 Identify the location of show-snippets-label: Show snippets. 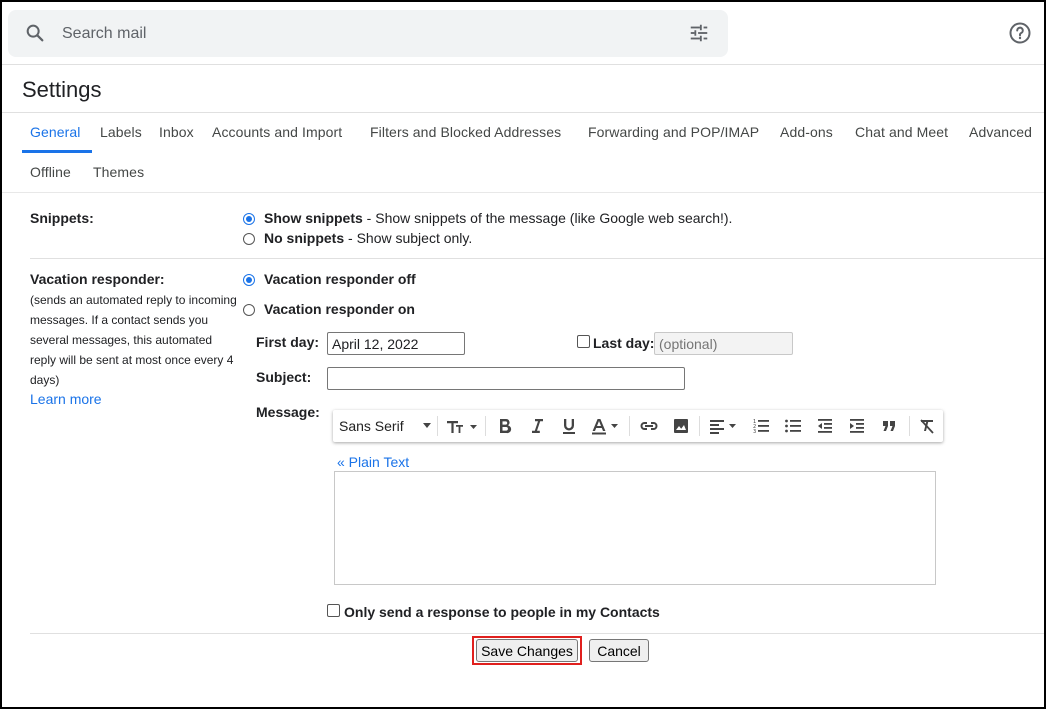
(313, 218).